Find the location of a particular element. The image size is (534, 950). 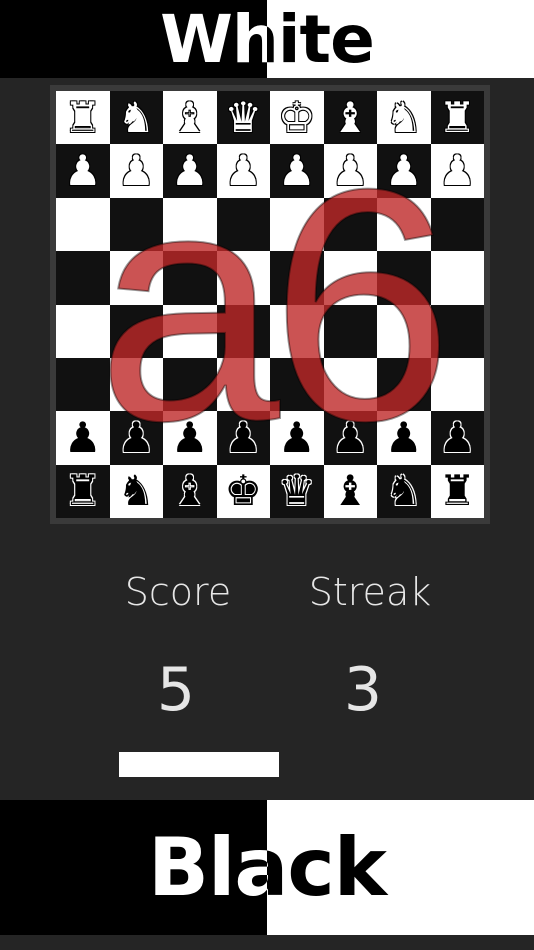

square-e8: ♛ is located at coordinates (297, 491).